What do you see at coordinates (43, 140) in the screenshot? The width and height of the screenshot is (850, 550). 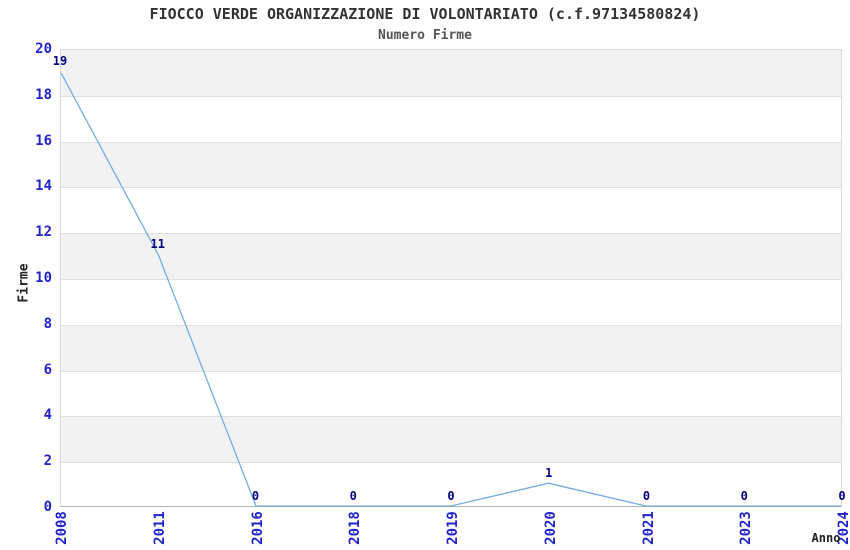 I see `y-tick-label: 16` at bounding box center [43, 140].